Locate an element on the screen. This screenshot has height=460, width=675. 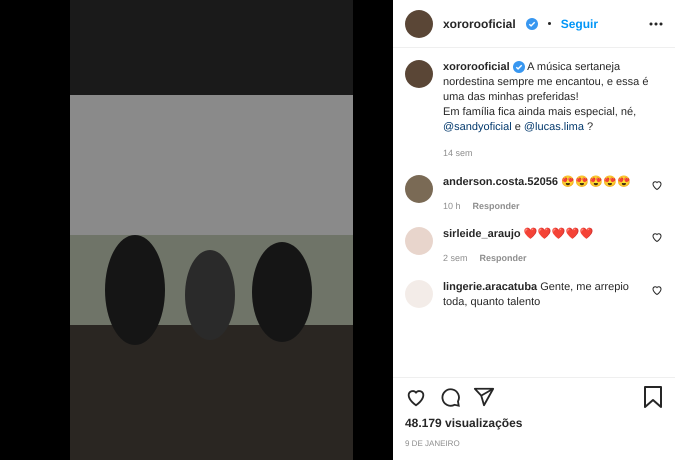
send-icon is located at coordinates (484, 397).